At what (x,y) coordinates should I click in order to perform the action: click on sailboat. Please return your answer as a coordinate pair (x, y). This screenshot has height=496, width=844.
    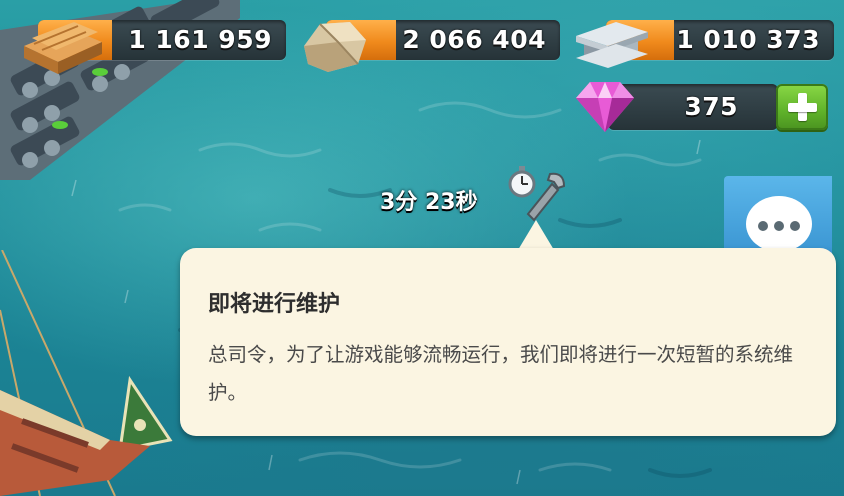
    Looking at the image, I should click on (95, 373).